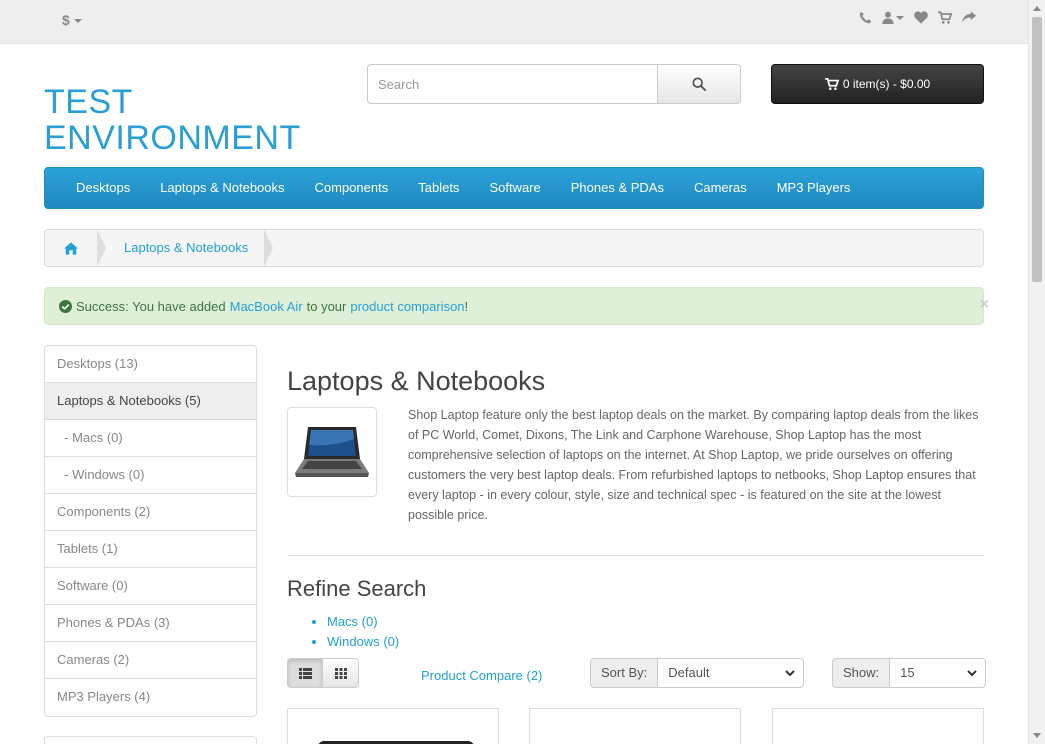 This screenshot has height=744, width=1045. I want to click on home-icon, so click(71, 248).